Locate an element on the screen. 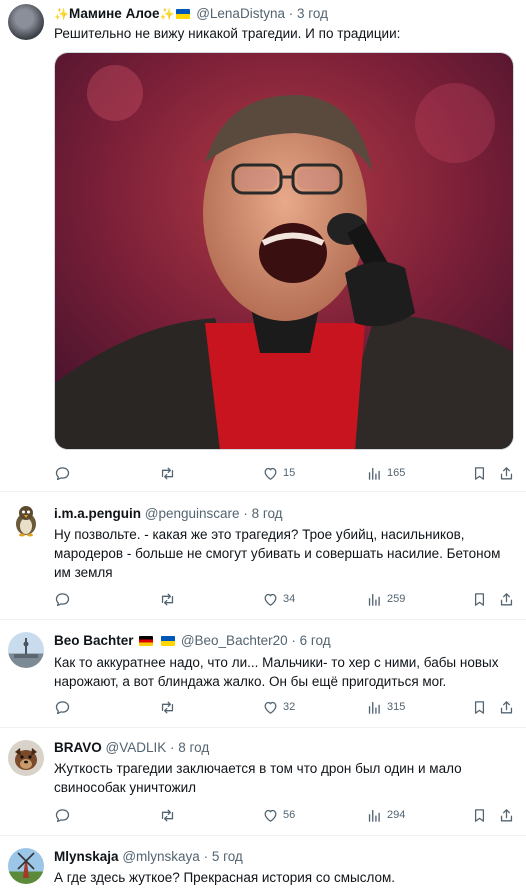 The height and width of the screenshot is (892, 526). user-name: Мамине Алое is located at coordinates (114, 13).